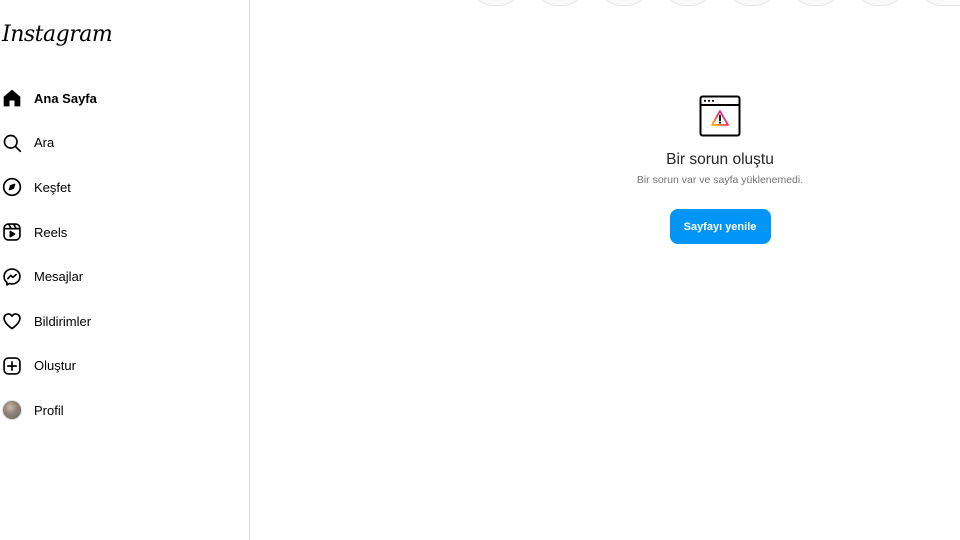  I want to click on sidebar-item-search: Ara, so click(124, 143).